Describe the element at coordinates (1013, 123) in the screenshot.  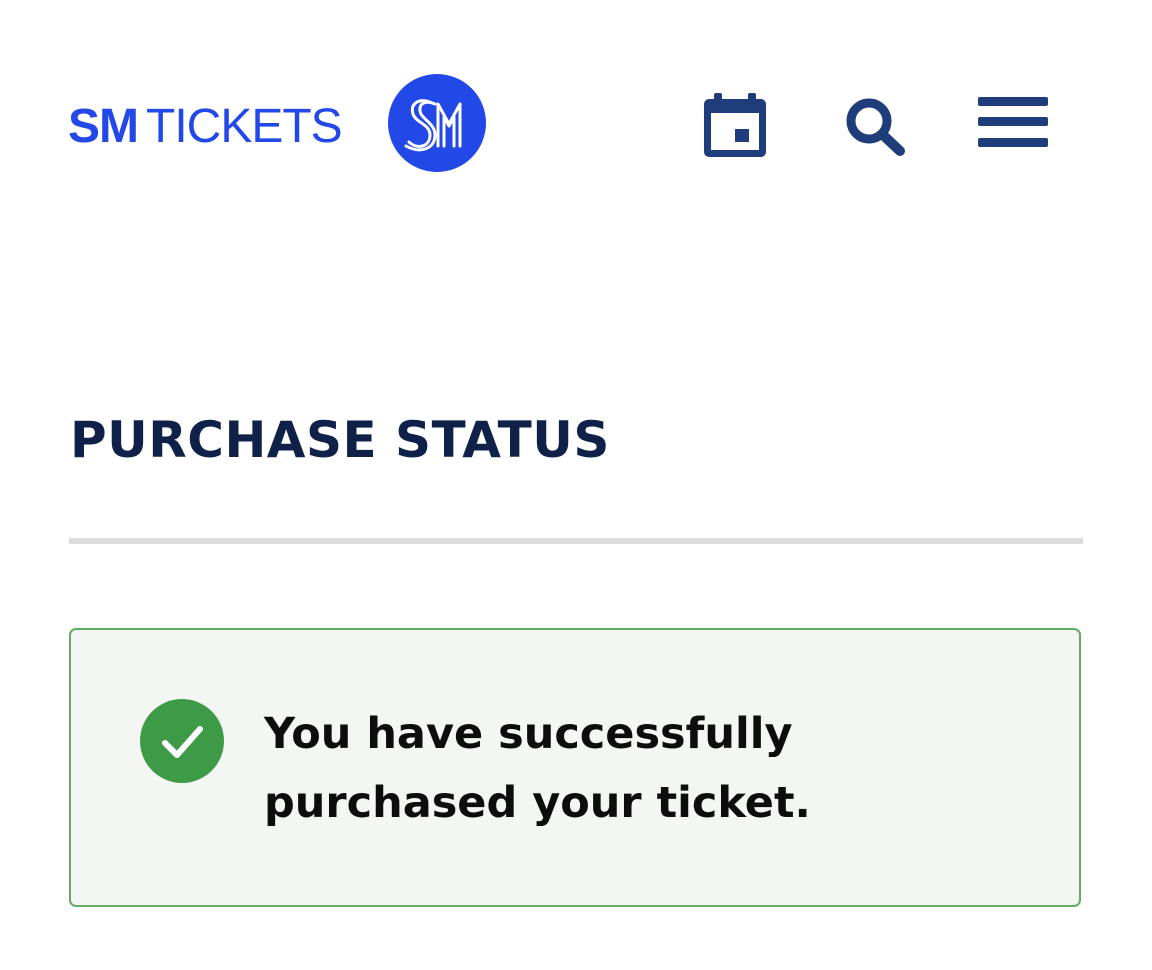
I see `hamburger-menu-icon` at that location.